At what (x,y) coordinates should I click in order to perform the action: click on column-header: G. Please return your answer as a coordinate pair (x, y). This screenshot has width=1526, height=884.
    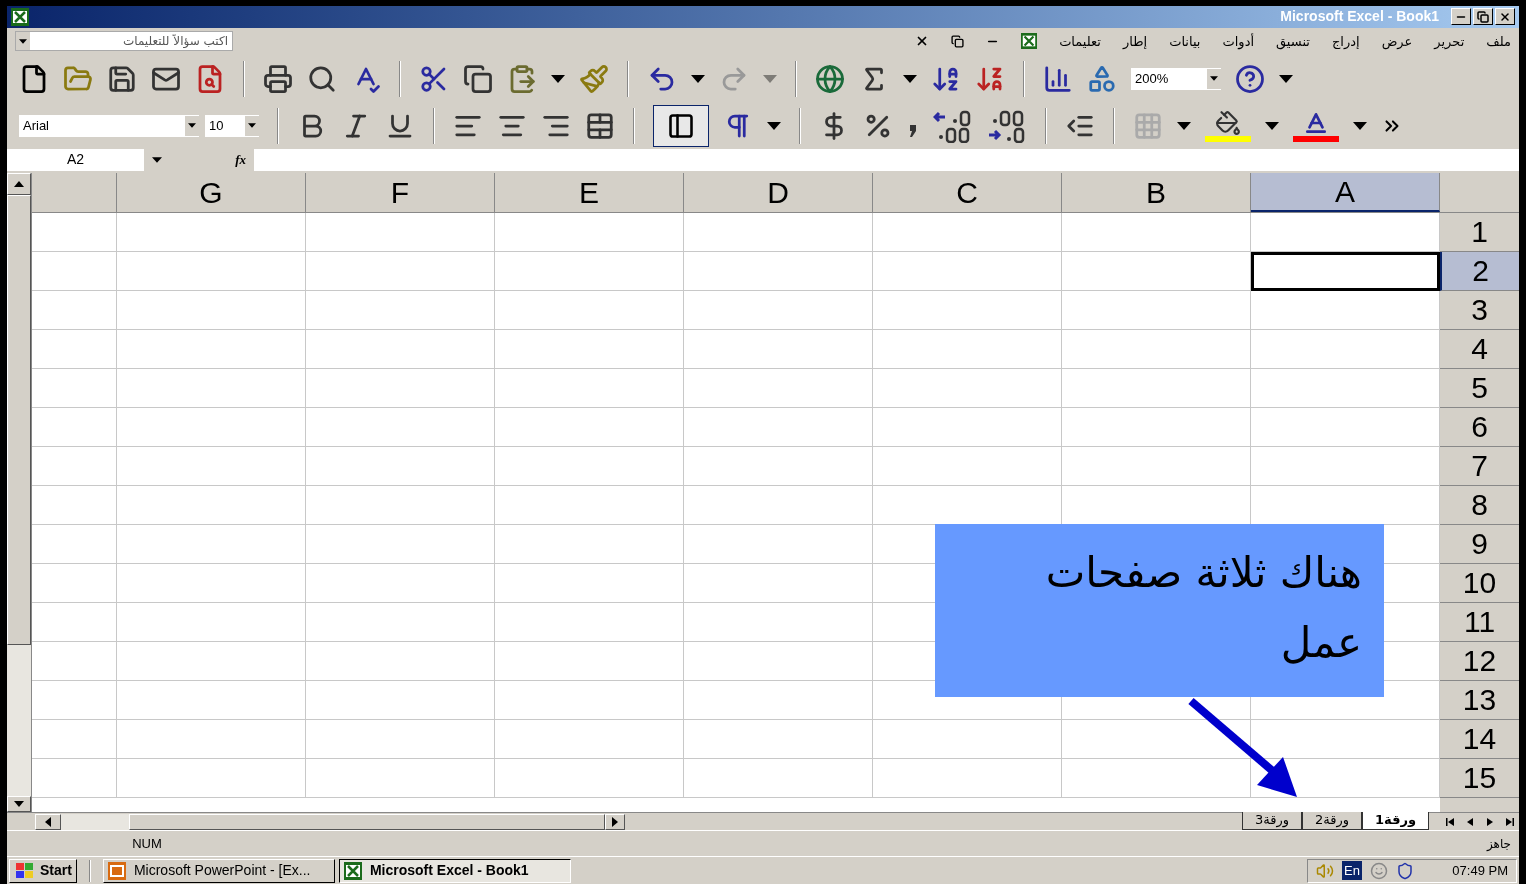
    Looking at the image, I should click on (211, 192).